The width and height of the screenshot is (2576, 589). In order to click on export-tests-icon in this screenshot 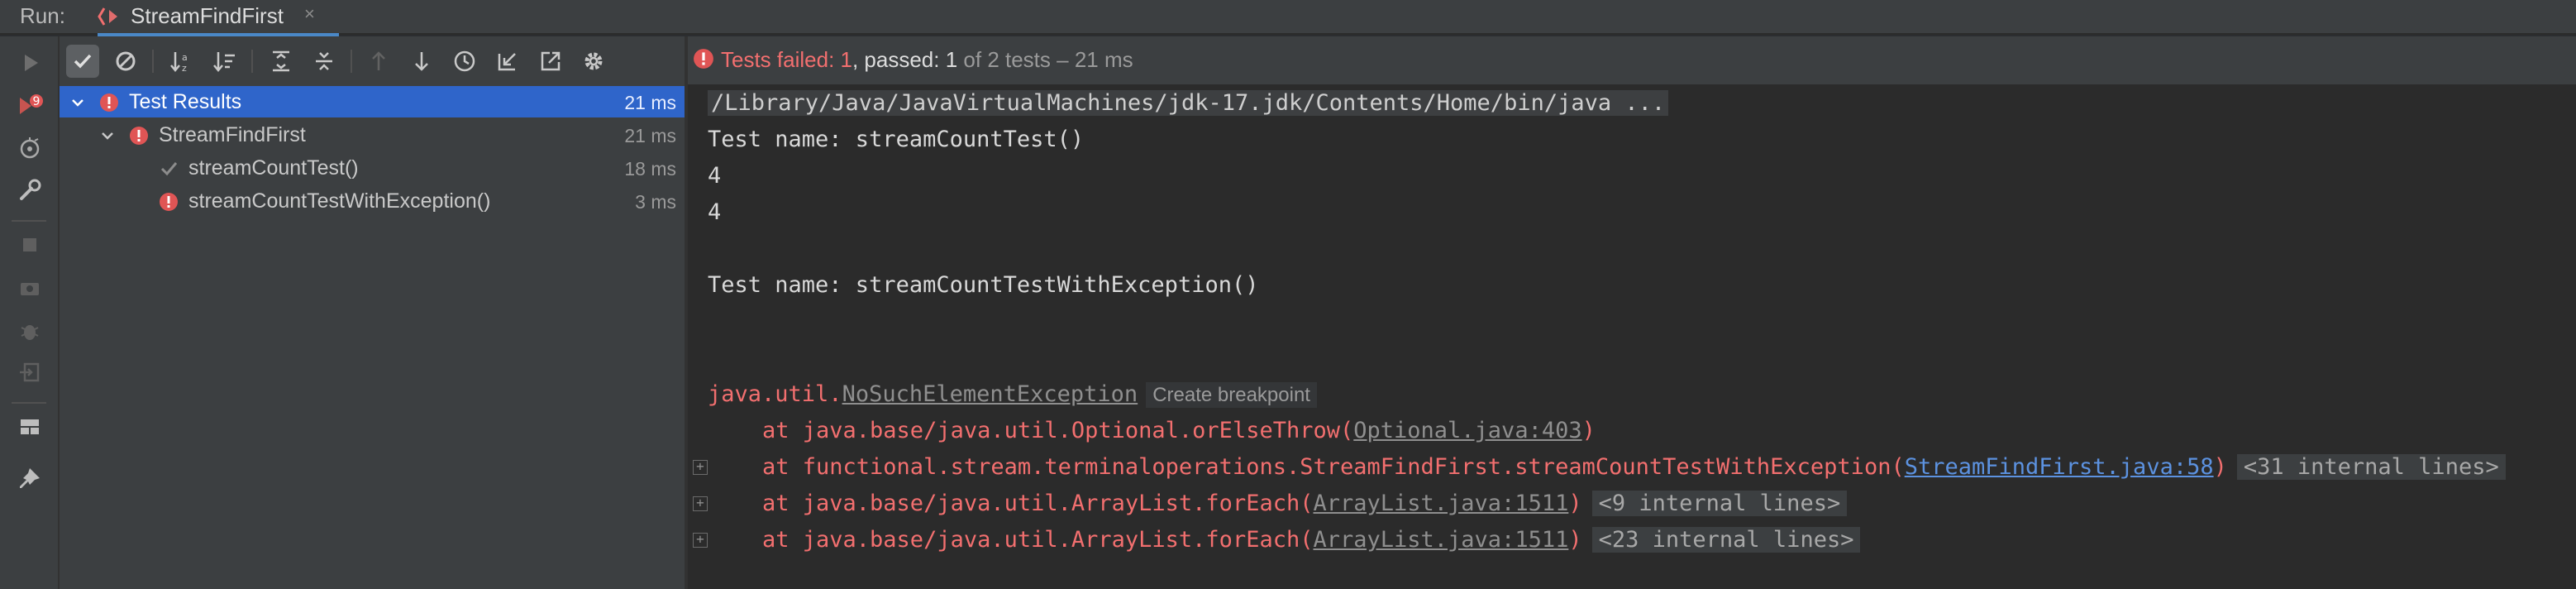, I will do `click(550, 62)`.